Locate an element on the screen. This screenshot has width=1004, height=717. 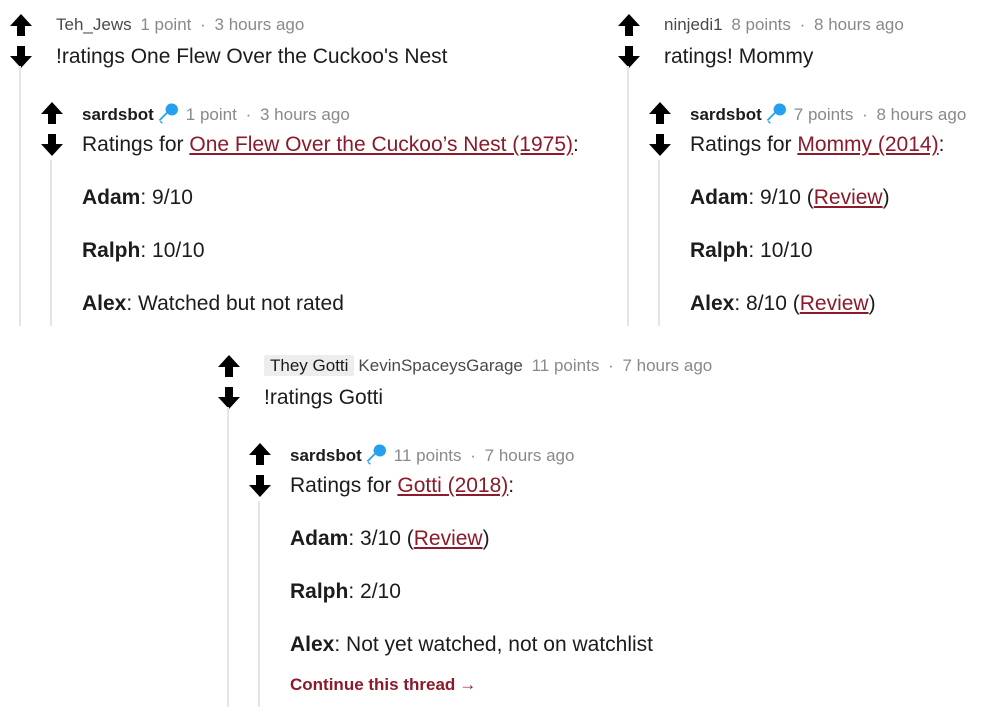
comment-meta: ninjedi1 8 points · 8 hours ago is located at coordinates (784, 25).